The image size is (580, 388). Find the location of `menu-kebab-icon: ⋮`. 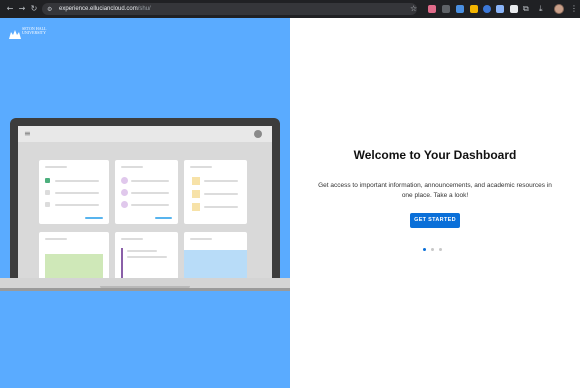

menu-kebab-icon: ⋮ is located at coordinates (574, 9).